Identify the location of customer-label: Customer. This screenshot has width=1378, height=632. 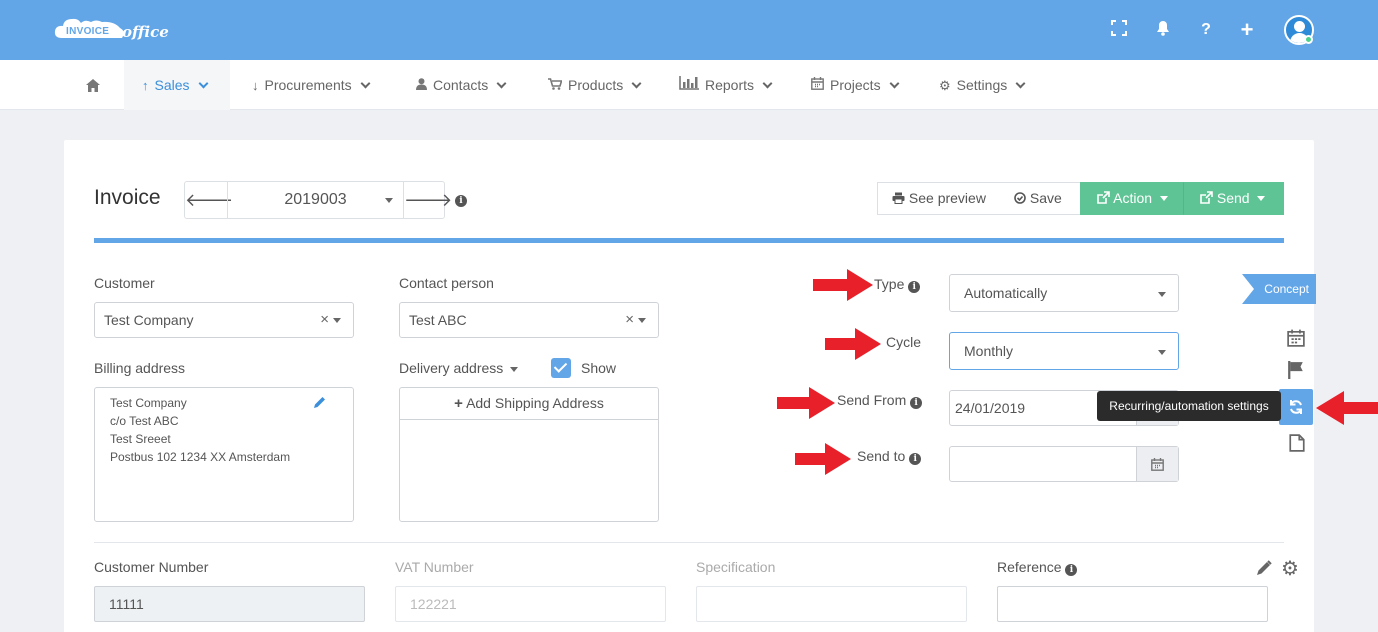
(124, 283).